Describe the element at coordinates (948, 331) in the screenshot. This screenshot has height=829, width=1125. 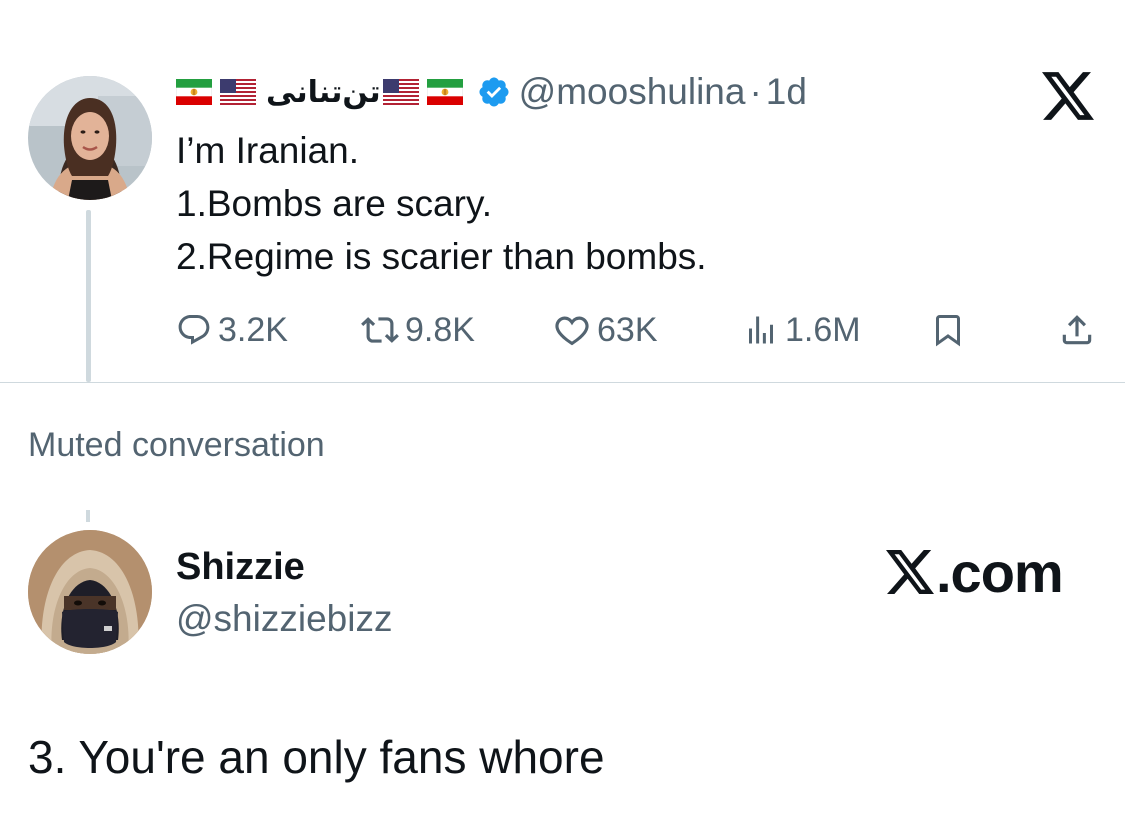
I see `bookmark-icon` at that location.